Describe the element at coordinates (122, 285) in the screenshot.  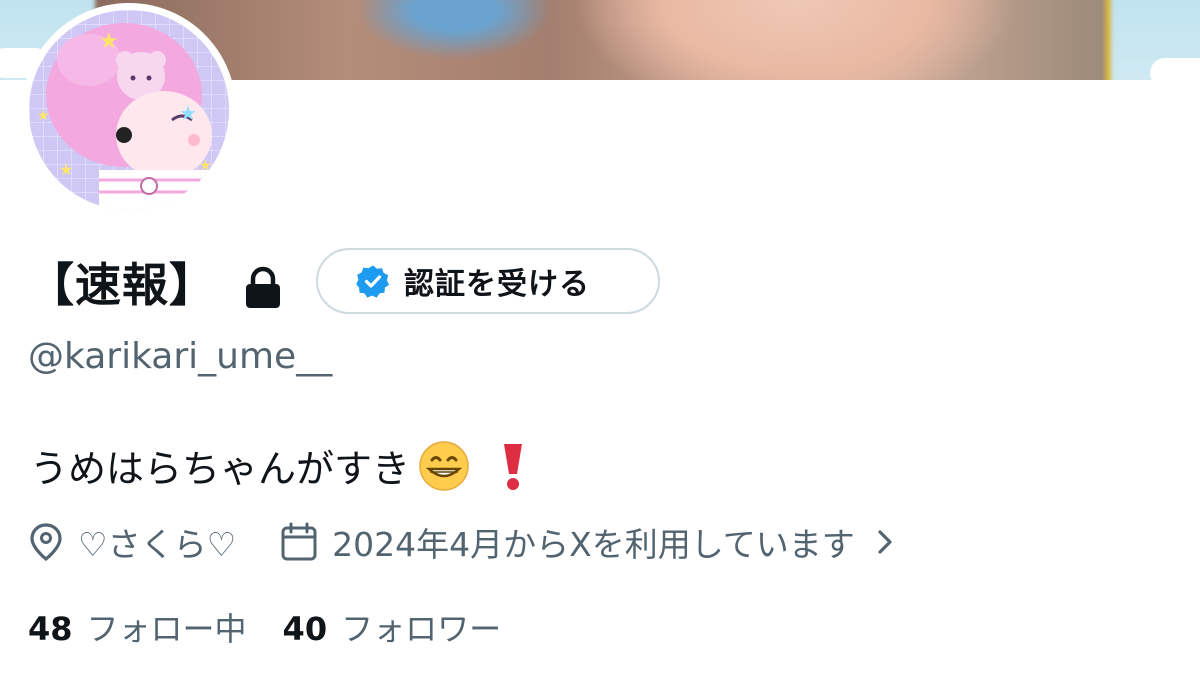
I see `display-name: 【速報】` at that location.